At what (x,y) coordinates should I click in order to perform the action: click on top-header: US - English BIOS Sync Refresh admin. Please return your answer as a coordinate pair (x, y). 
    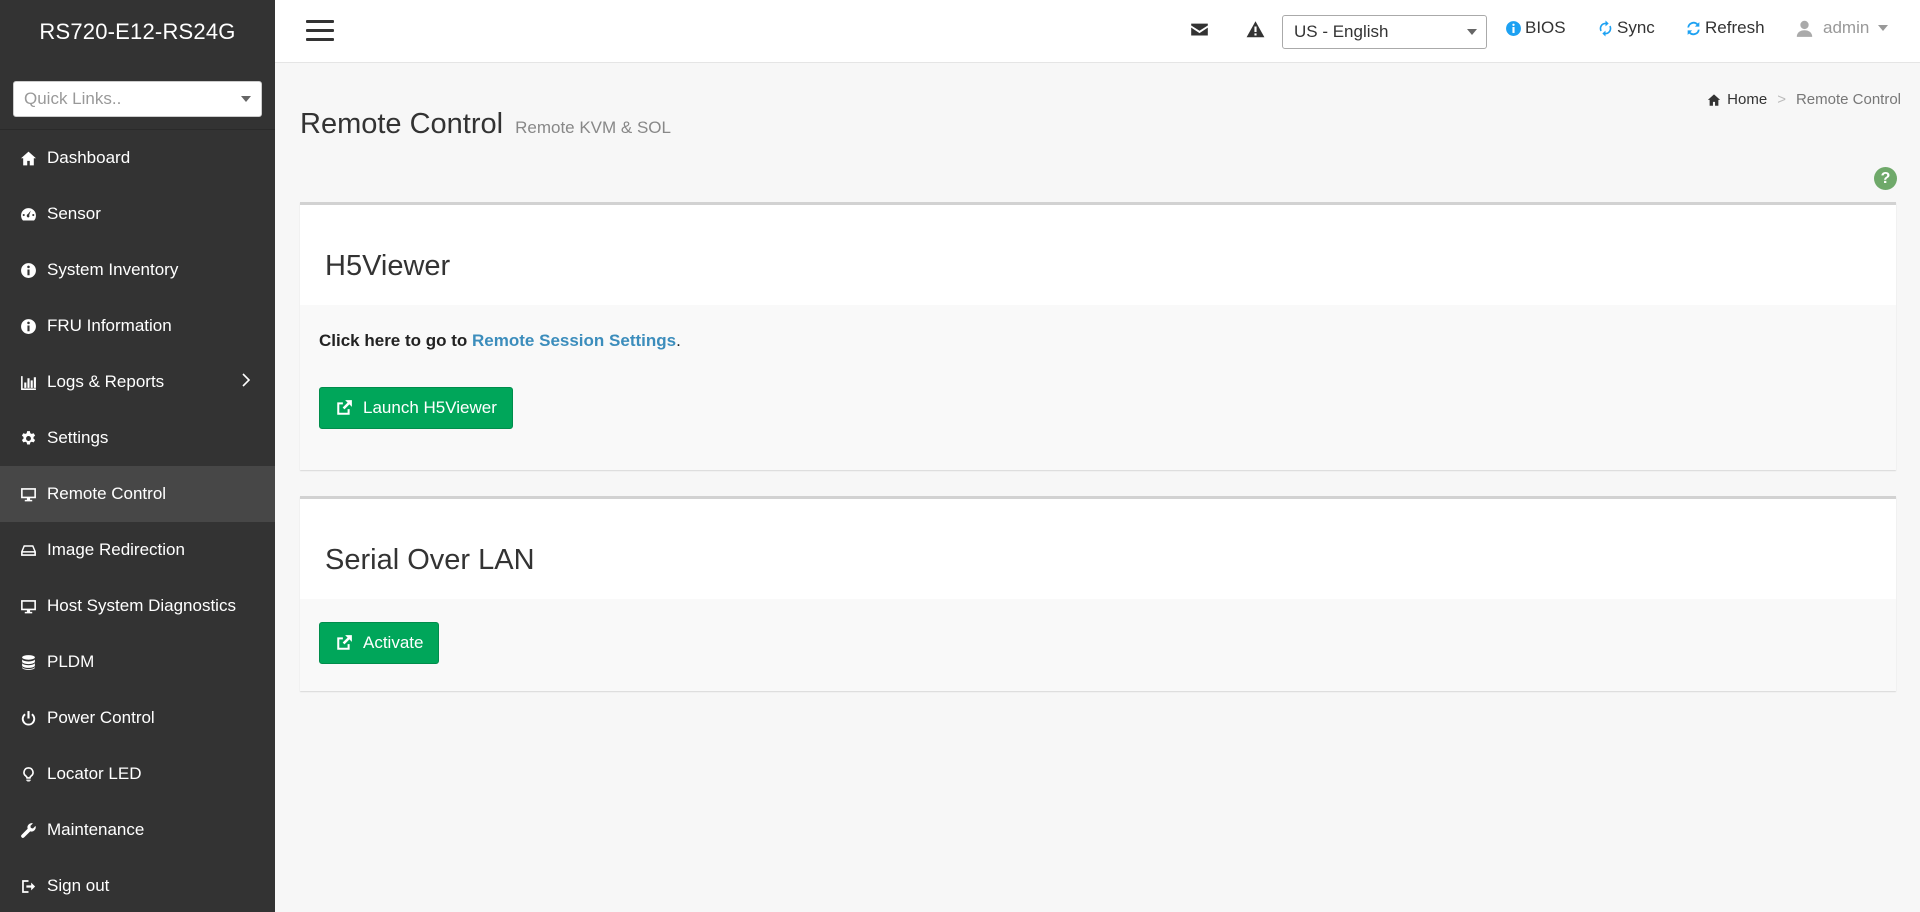
    Looking at the image, I should click on (1097, 31).